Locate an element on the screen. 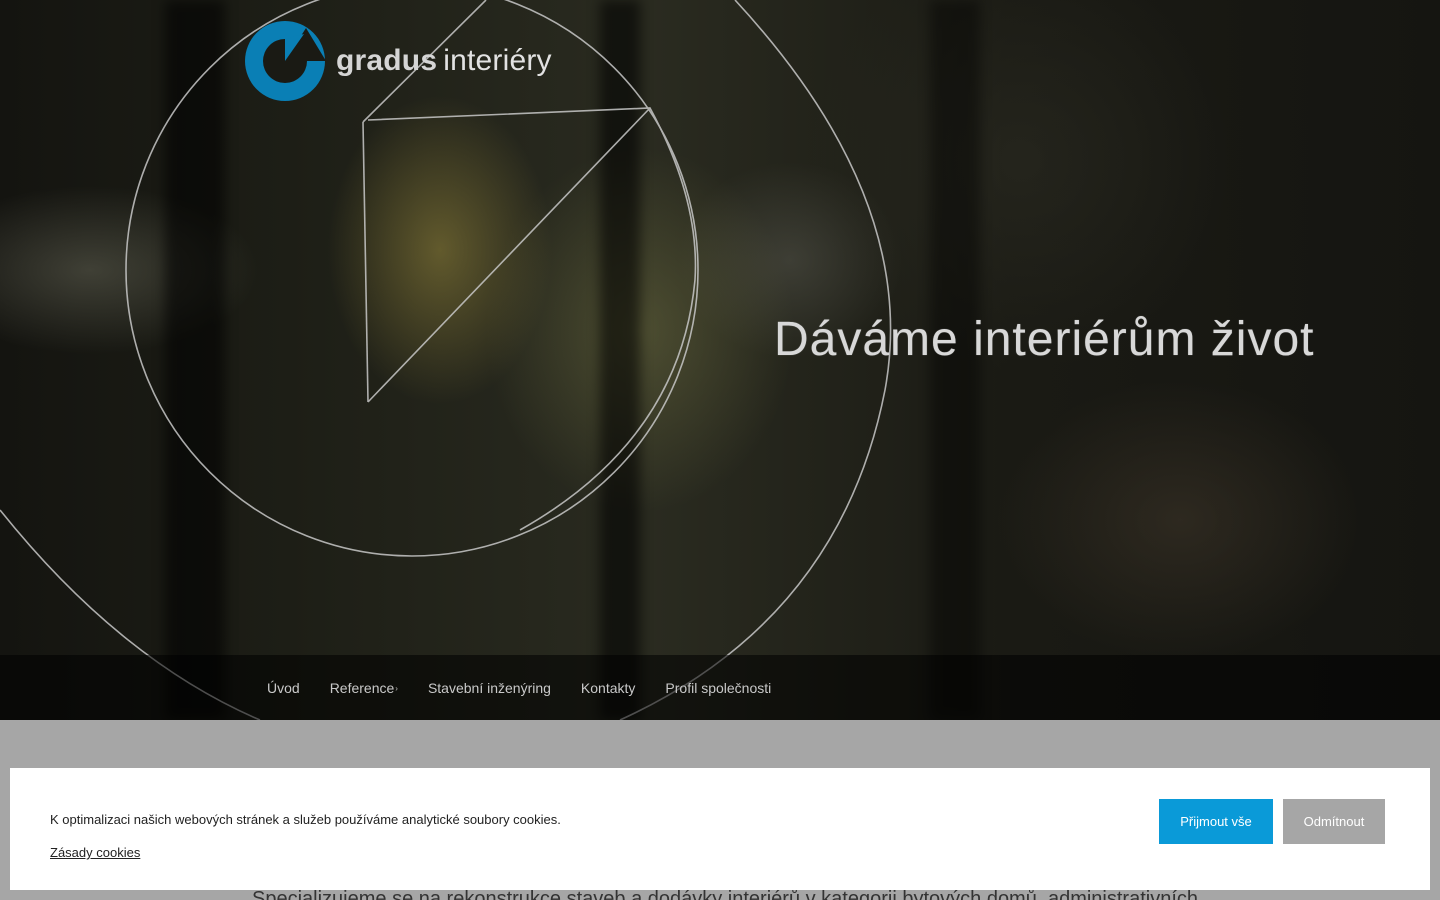  nav-item-label: Stavební inženýring is located at coordinates (489, 687).